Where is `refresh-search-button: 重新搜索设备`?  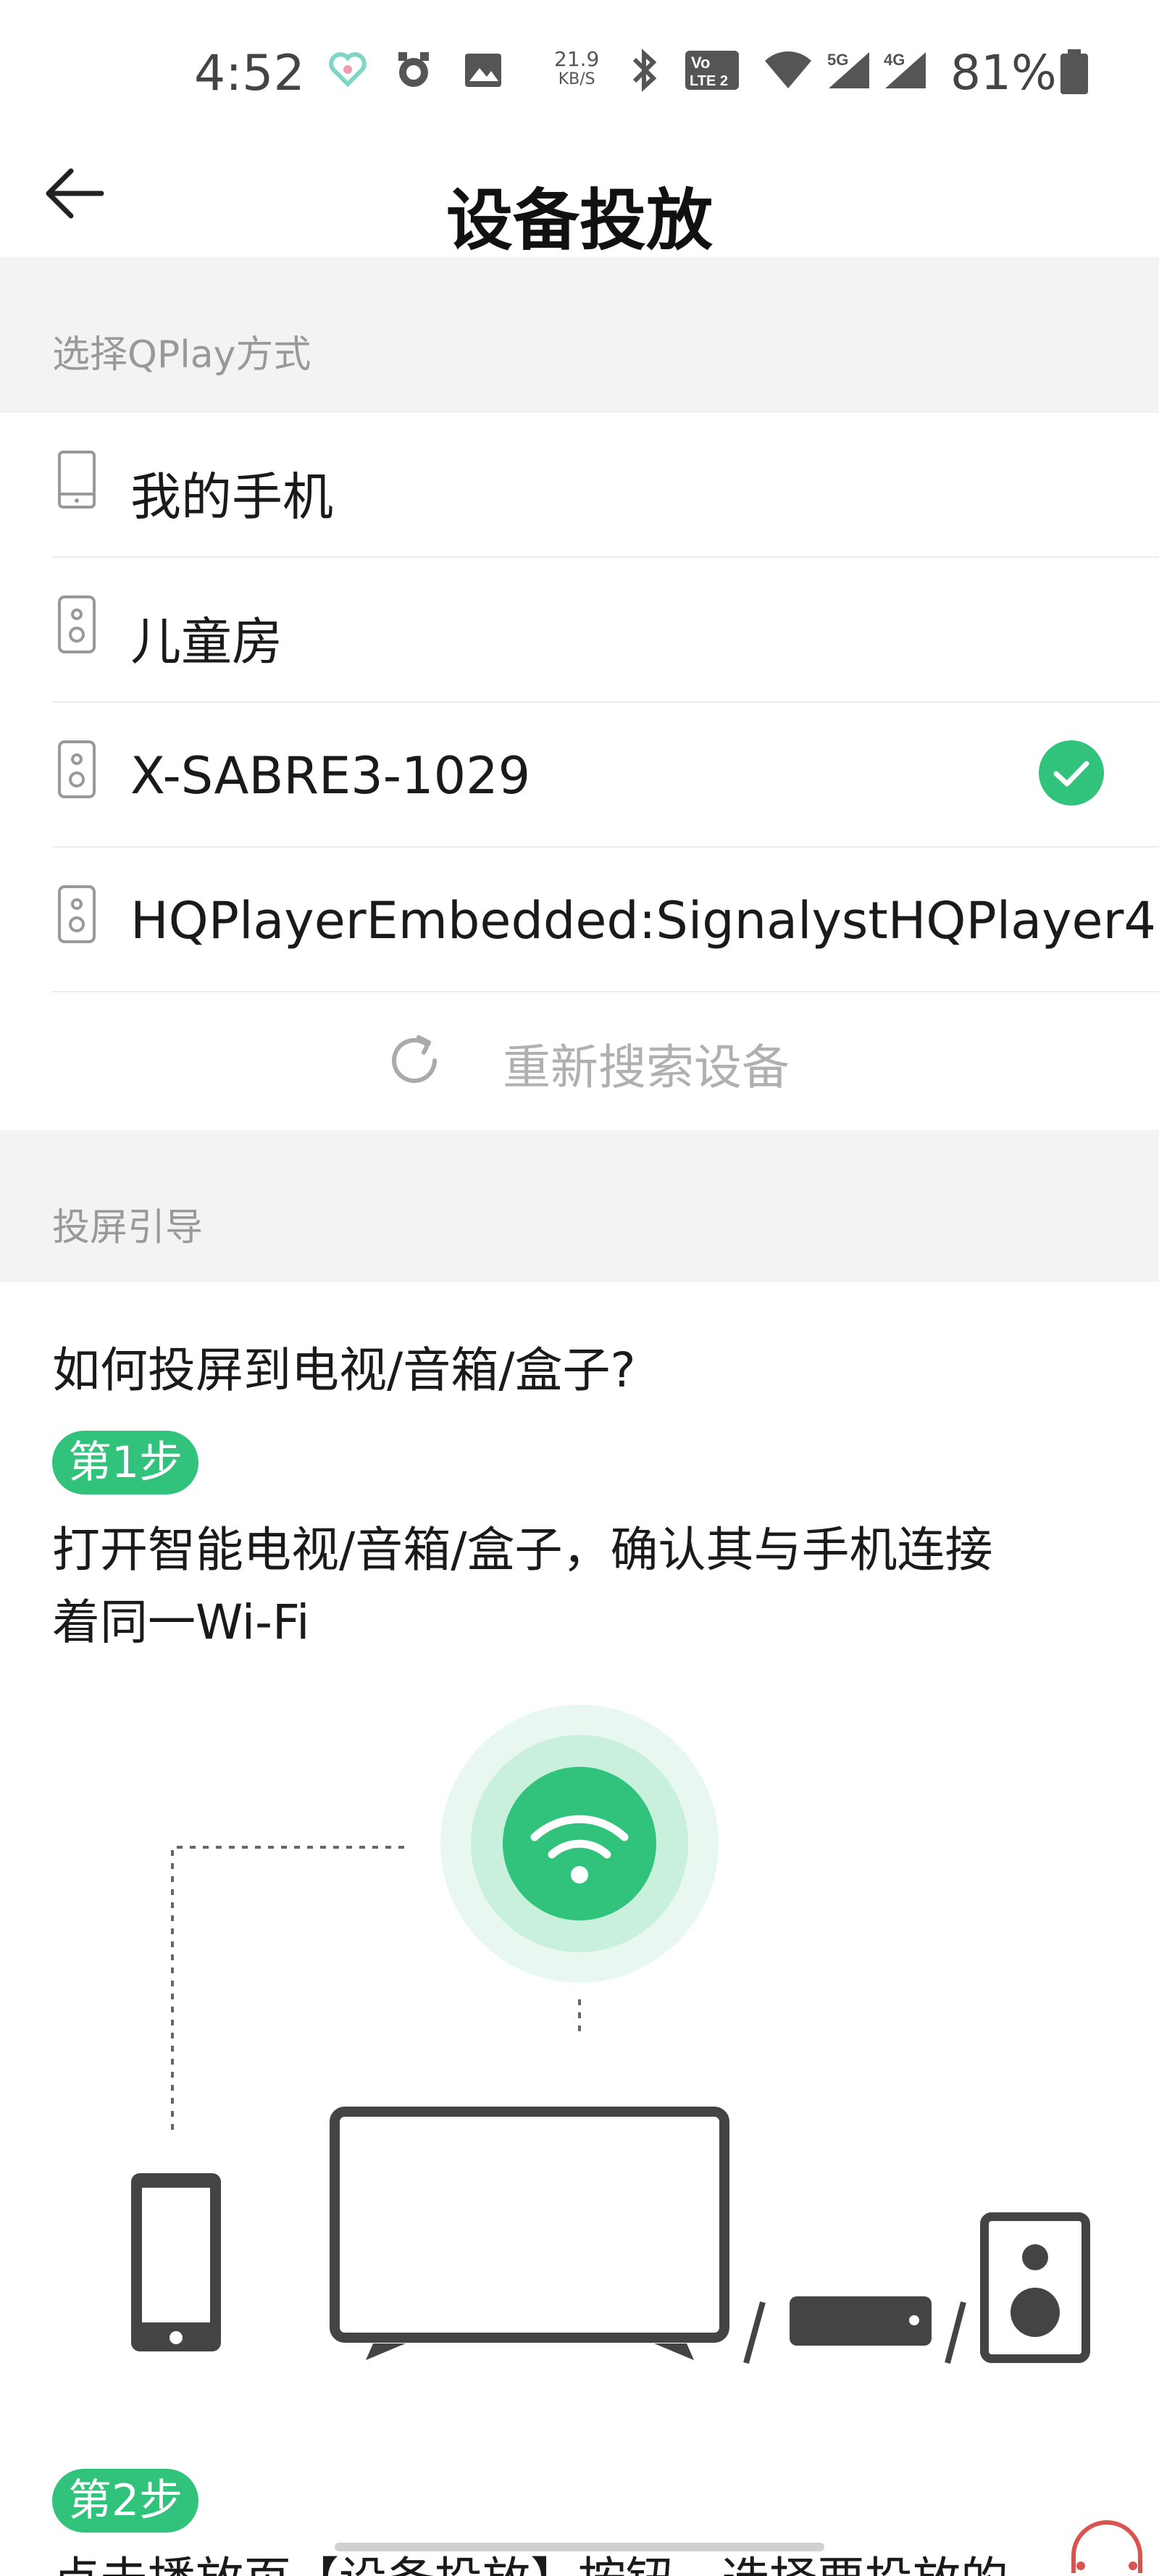 refresh-search-button: 重新搜索设备 is located at coordinates (579, 1057).